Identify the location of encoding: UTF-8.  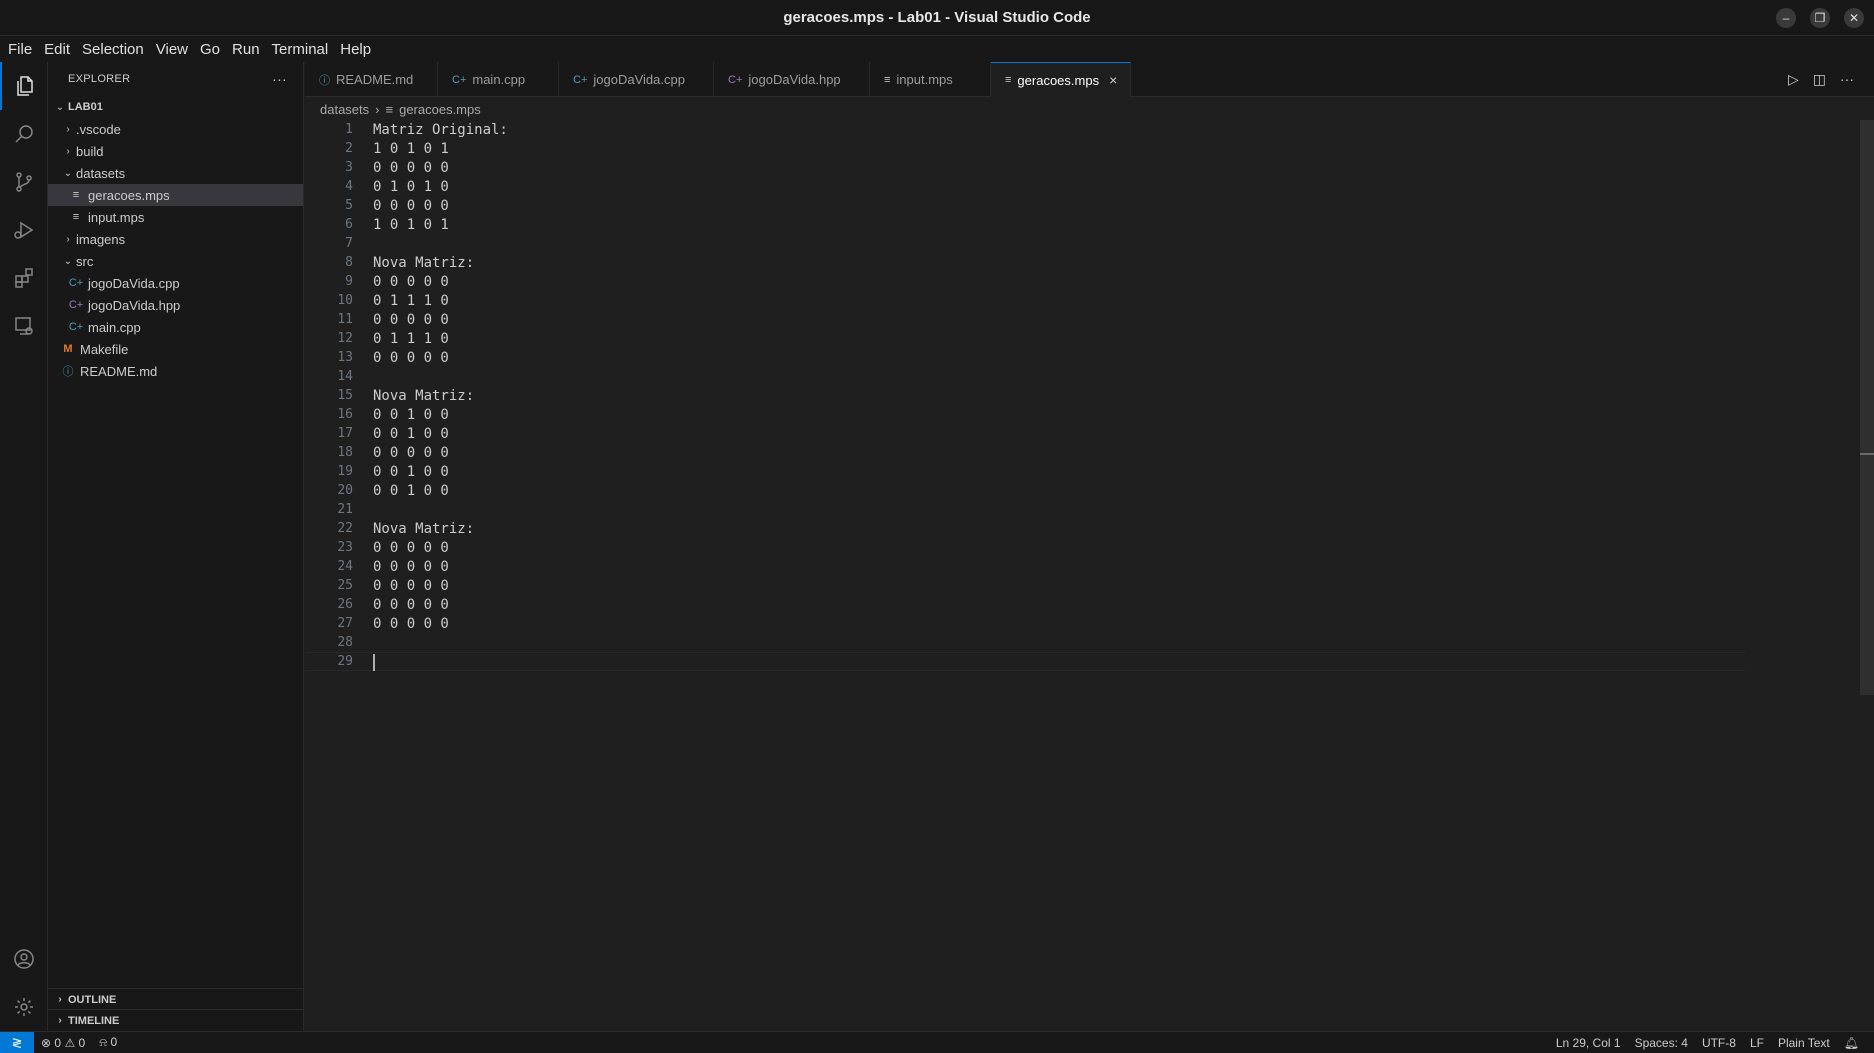
(1719, 1043).